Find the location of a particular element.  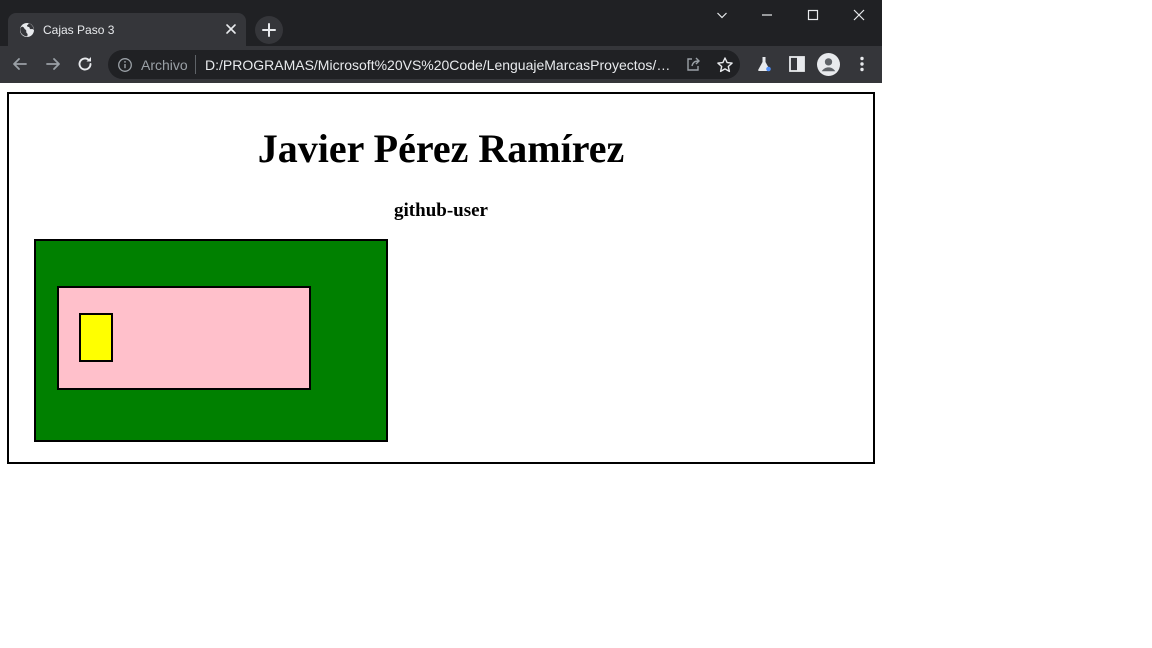

close-icon is located at coordinates (859, 15).